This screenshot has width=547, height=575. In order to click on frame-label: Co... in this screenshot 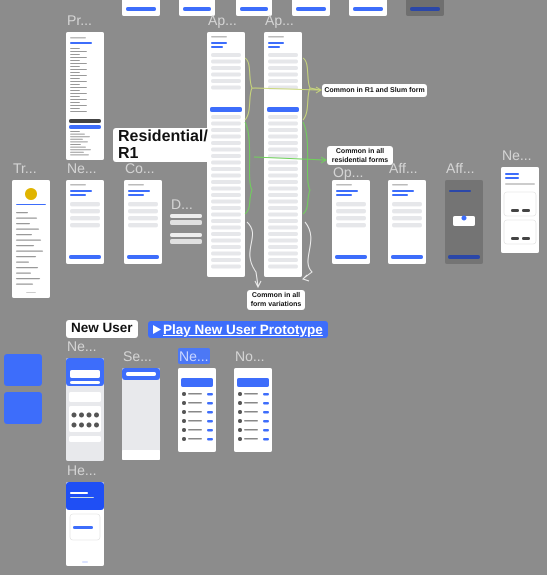, I will do `click(140, 168)`.